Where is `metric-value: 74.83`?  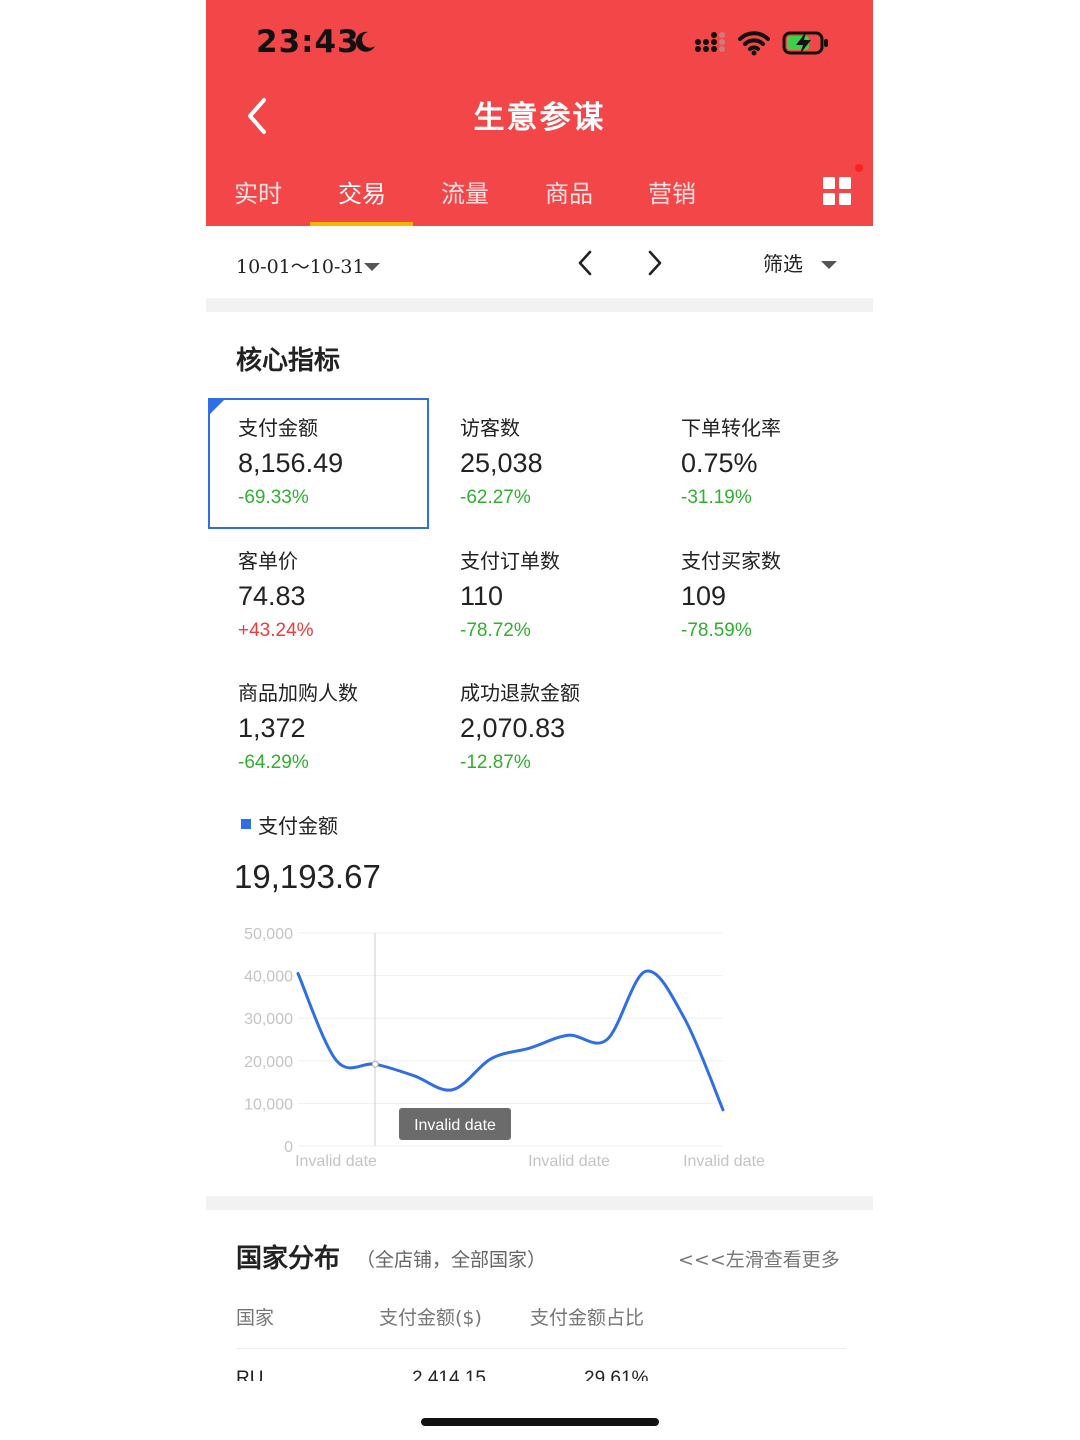 metric-value: 74.83 is located at coordinates (272, 596).